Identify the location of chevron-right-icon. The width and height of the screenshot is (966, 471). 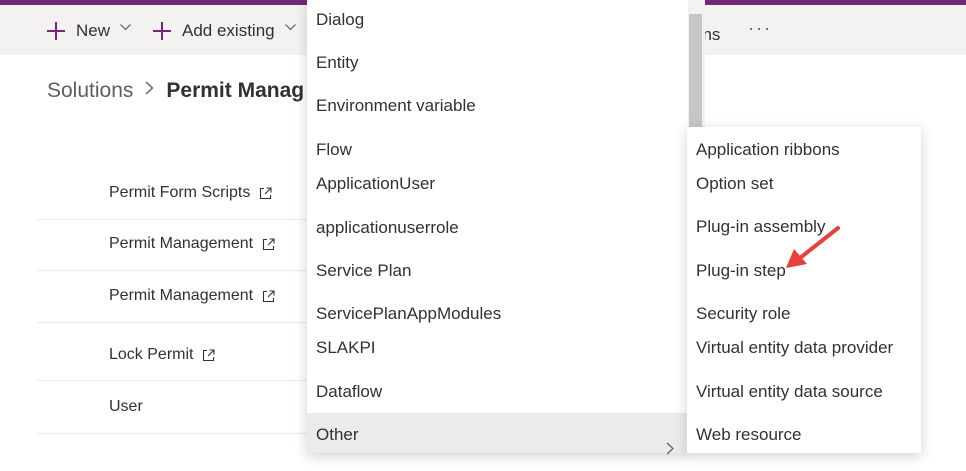
(671, 441).